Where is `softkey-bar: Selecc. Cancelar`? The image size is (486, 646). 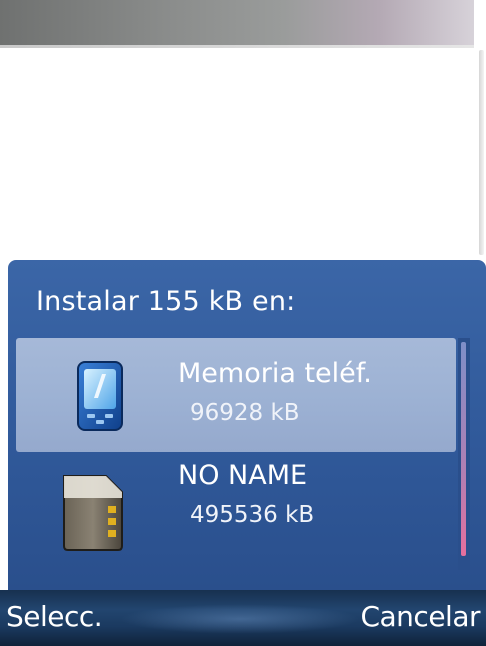 softkey-bar: Selecc. Cancelar is located at coordinates (243, 618).